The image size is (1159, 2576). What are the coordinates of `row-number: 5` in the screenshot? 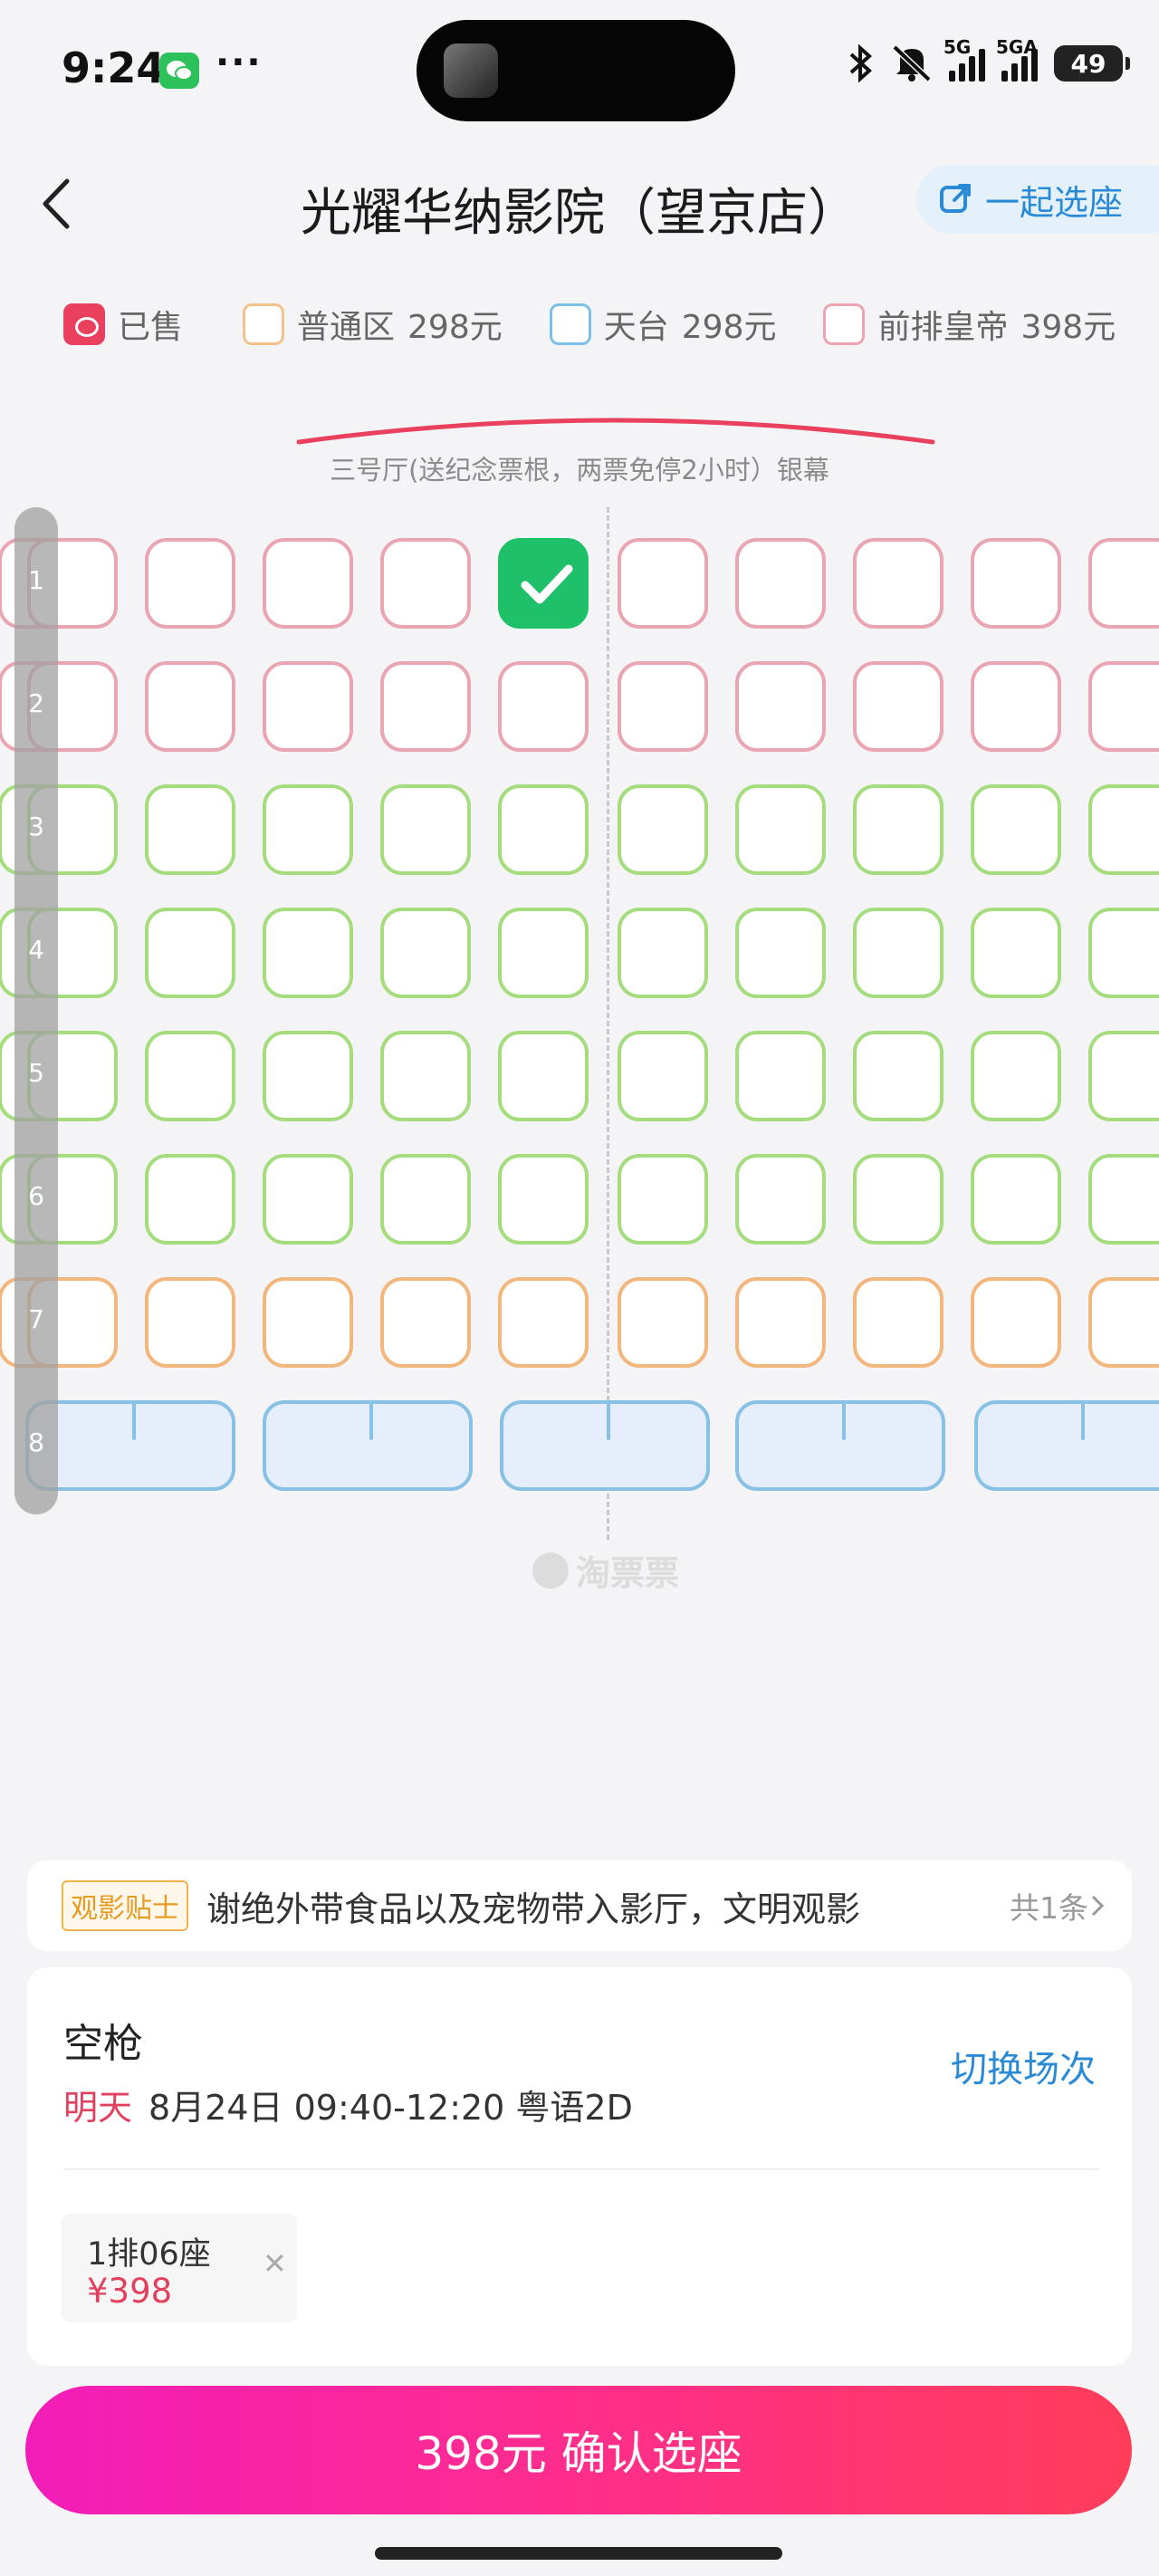 It's located at (36, 1073).